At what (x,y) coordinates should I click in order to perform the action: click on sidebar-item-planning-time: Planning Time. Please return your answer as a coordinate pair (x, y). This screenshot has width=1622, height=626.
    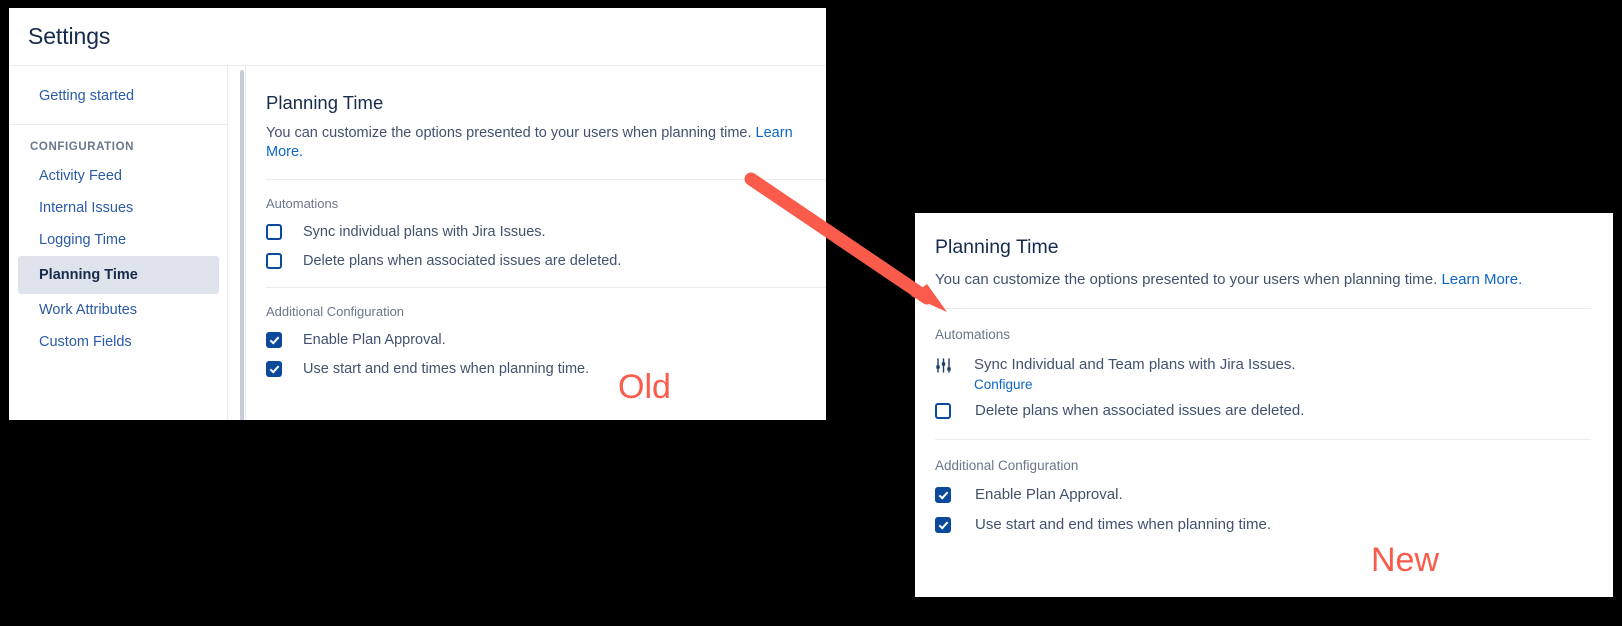
    Looking at the image, I should click on (118, 275).